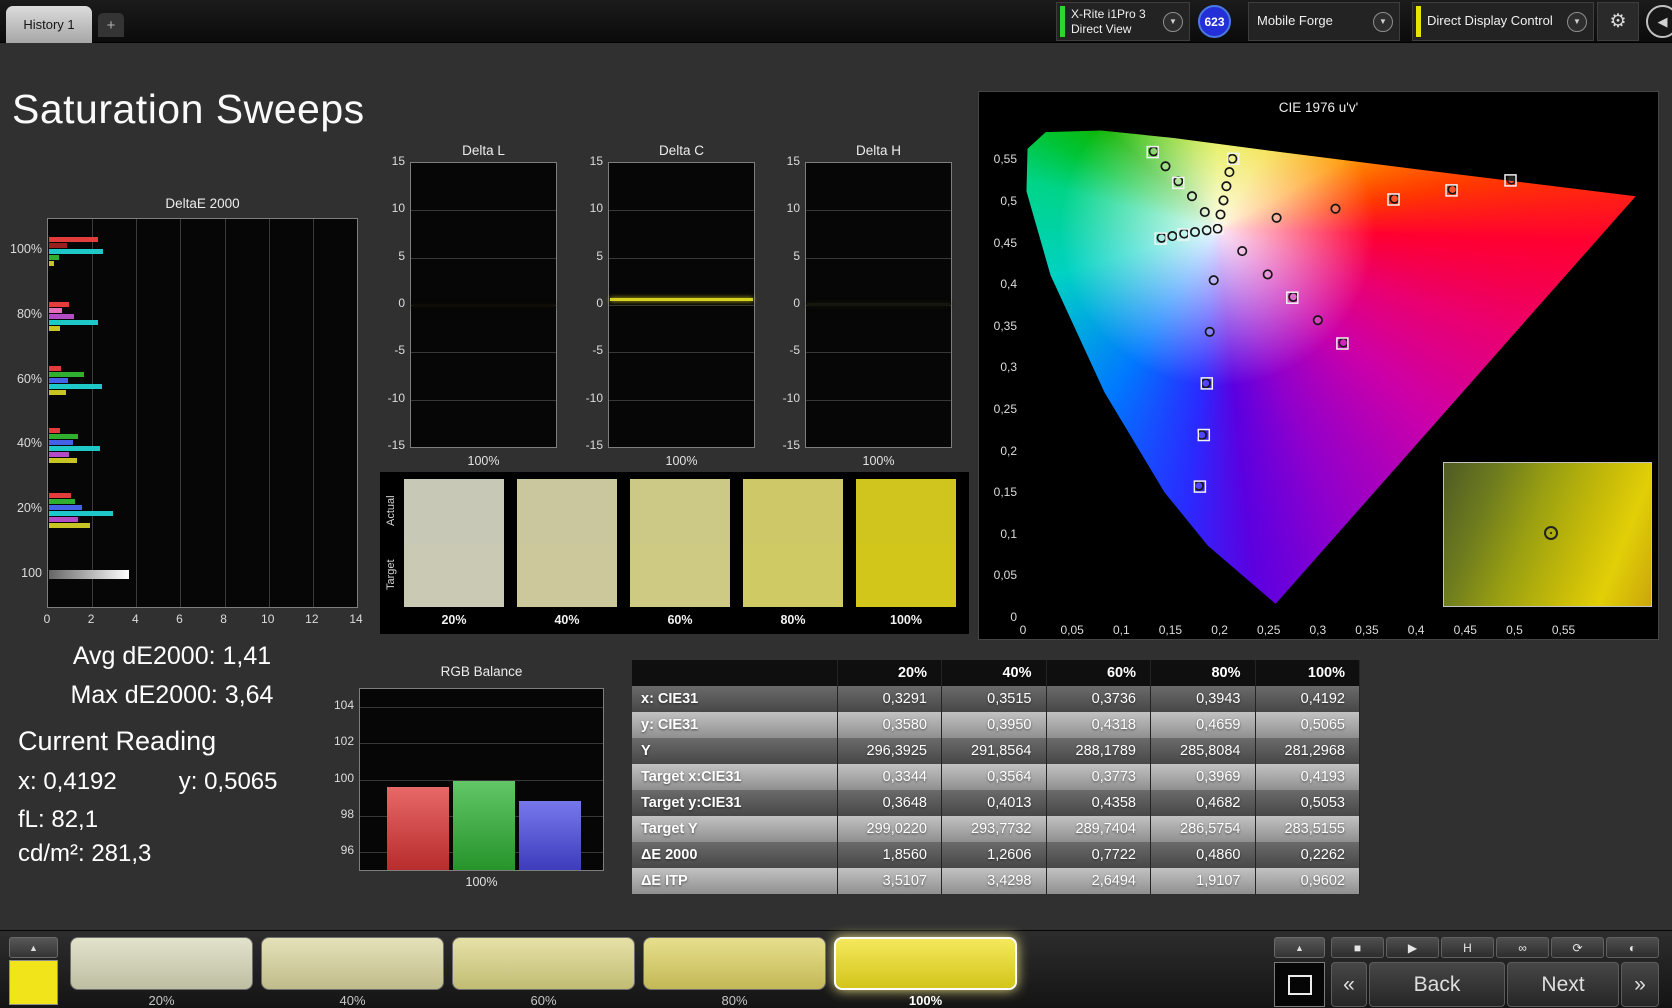  I want to click on patch-button-60pct, so click(543, 963).